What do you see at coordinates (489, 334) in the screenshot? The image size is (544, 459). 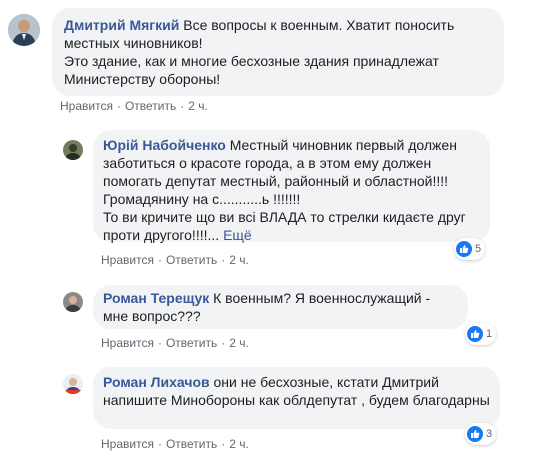 I see `reaction-number: 1` at bounding box center [489, 334].